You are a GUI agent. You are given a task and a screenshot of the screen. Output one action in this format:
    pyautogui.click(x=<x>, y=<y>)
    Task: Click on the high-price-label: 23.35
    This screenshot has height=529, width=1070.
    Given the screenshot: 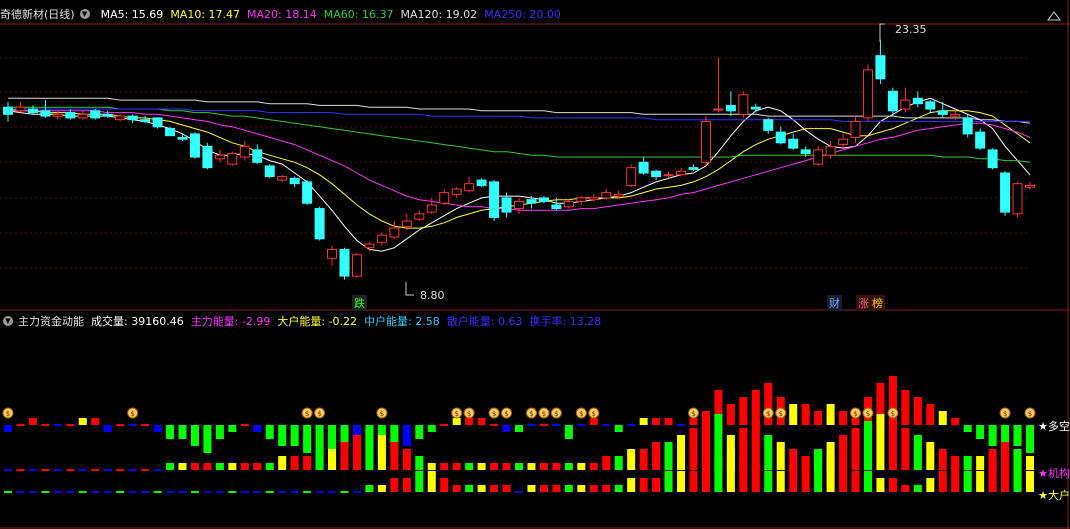 What is the action you would take?
    pyautogui.click(x=911, y=29)
    